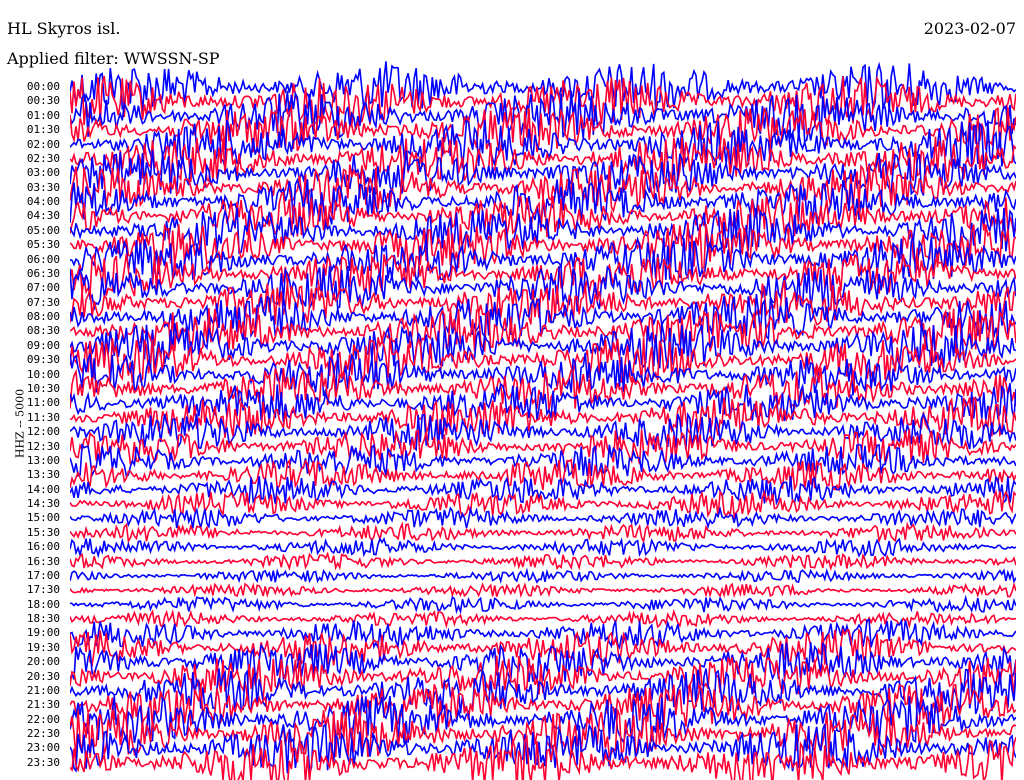 The height and width of the screenshot is (780, 1024). What do you see at coordinates (43, 374) in the screenshot?
I see `time-tick-label: 10:00` at bounding box center [43, 374].